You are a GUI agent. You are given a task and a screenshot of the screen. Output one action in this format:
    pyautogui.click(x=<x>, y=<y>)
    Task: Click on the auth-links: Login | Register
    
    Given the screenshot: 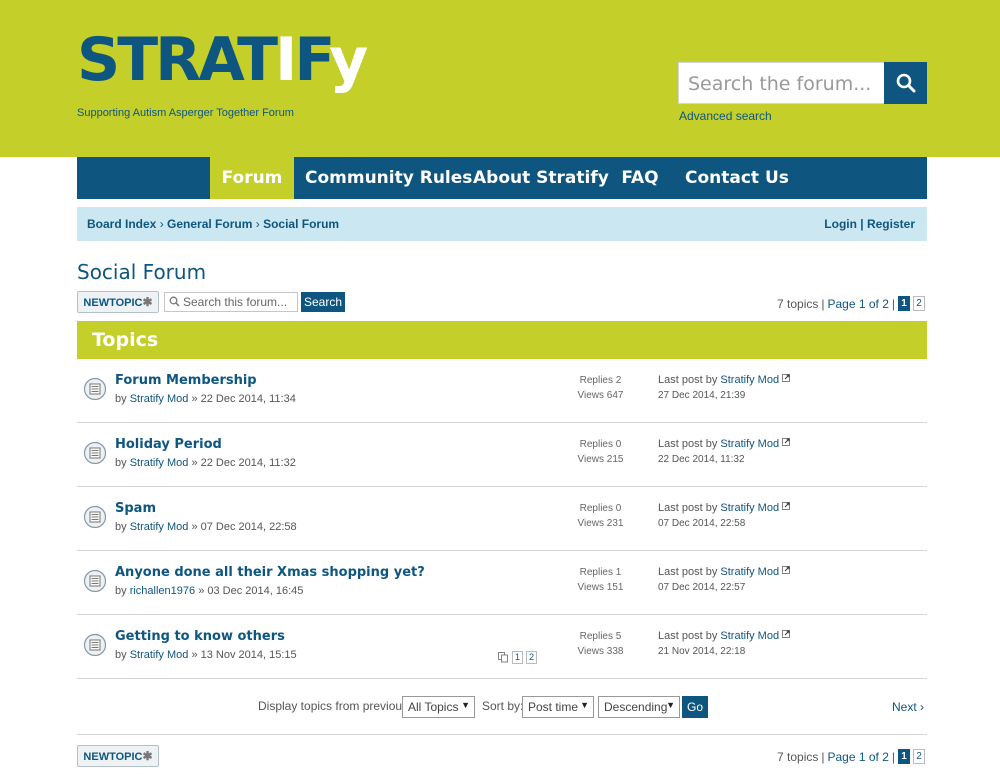 What is the action you would take?
    pyautogui.click(x=869, y=224)
    